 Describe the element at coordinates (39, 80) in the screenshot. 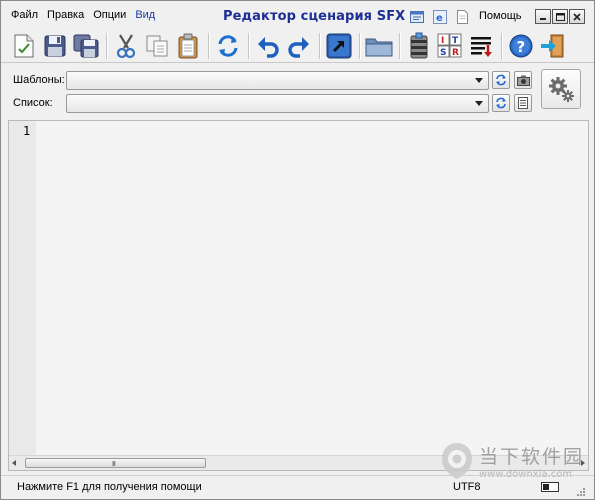

I see `templates-label: Шаблоны:` at that location.